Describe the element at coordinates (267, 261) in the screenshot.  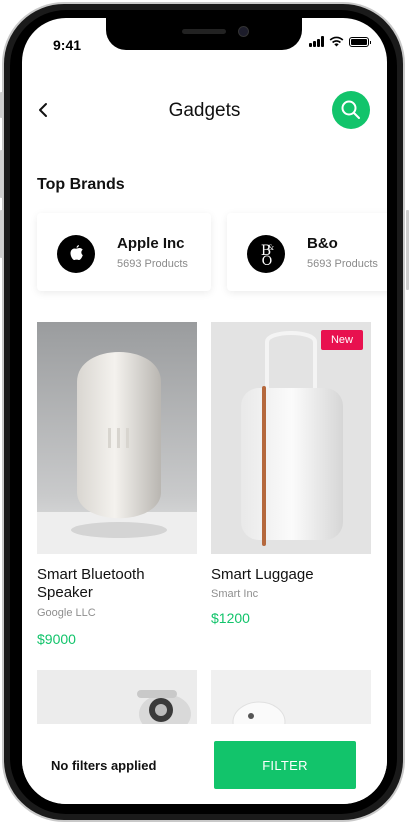
I see `svg-text: O` at that location.